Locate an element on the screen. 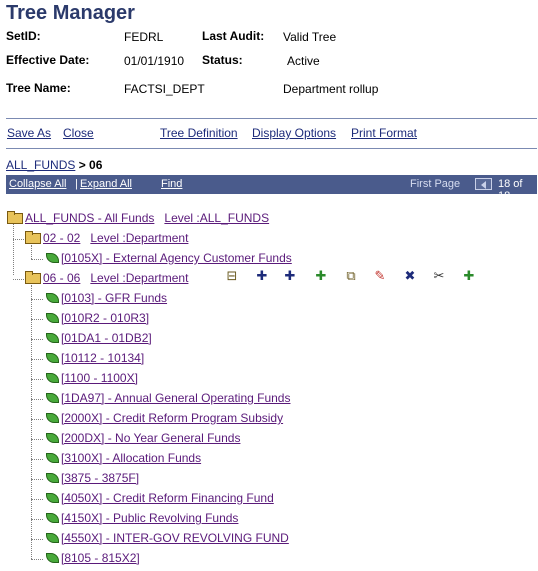 The width and height of the screenshot is (538, 571). tree-leaf-link: [3875 - 3875F] is located at coordinates (100, 478).